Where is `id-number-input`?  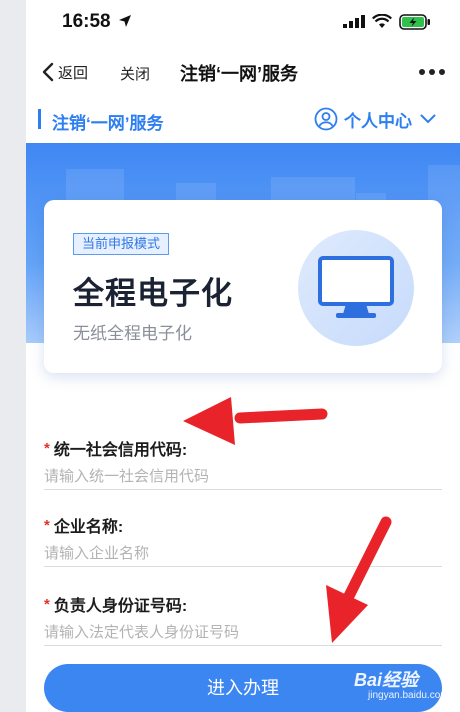 id-number-input is located at coordinates (243, 635).